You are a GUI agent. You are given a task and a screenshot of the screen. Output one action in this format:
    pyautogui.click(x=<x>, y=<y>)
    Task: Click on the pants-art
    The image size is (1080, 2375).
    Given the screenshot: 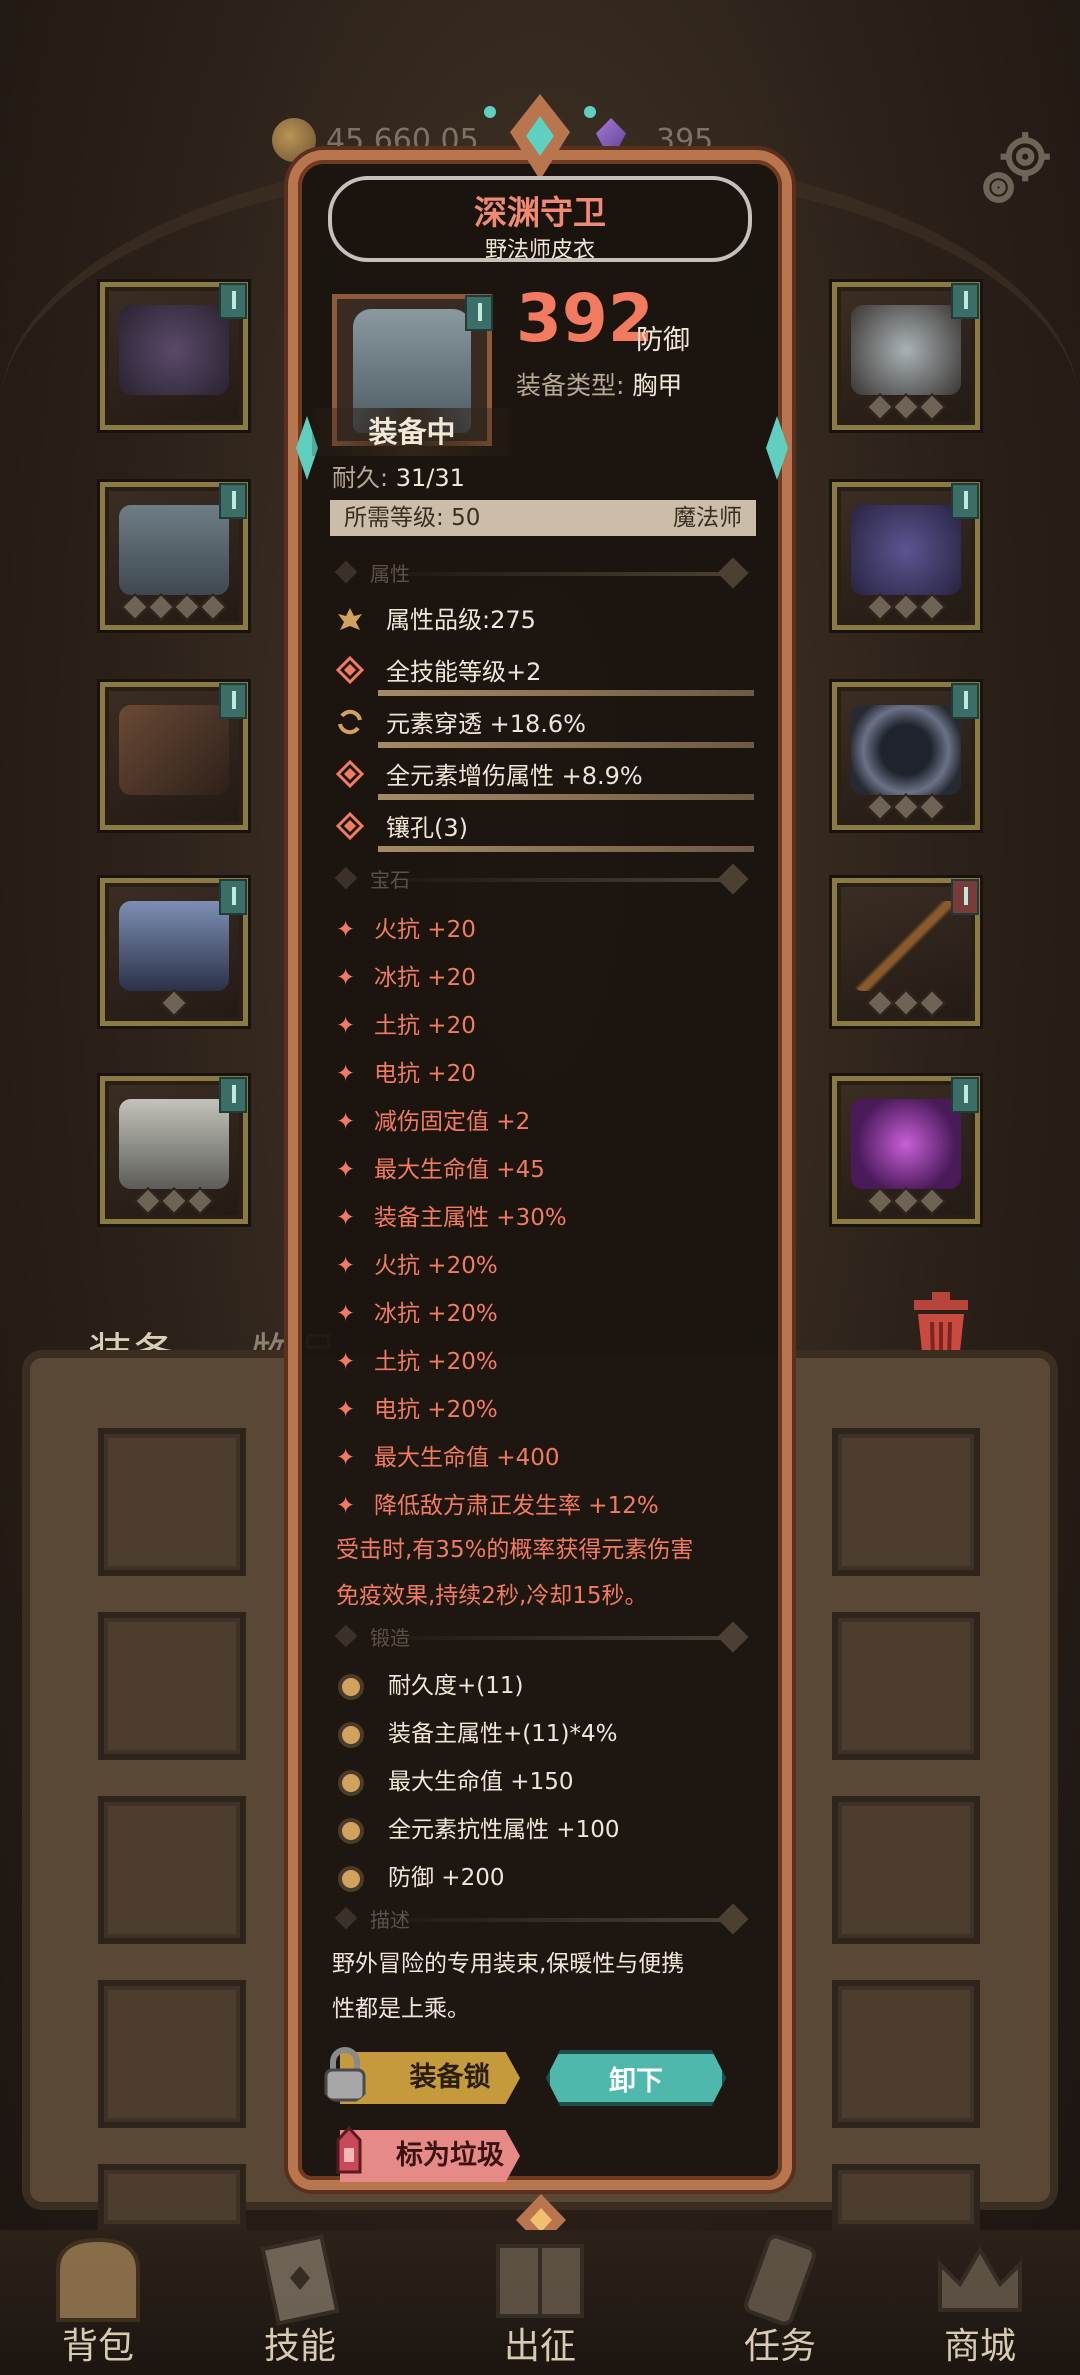 What is the action you would take?
    pyautogui.click(x=174, y=946)
    